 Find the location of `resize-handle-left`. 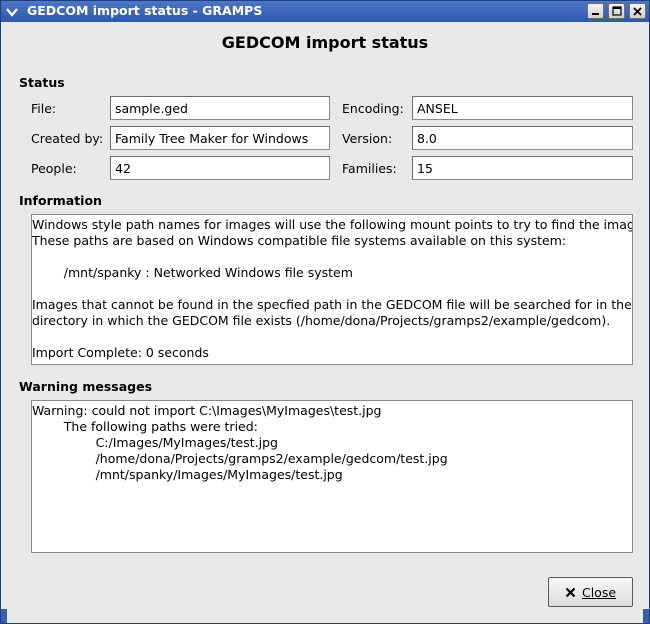

resize-handle-left is located at coordinates (4, 616).